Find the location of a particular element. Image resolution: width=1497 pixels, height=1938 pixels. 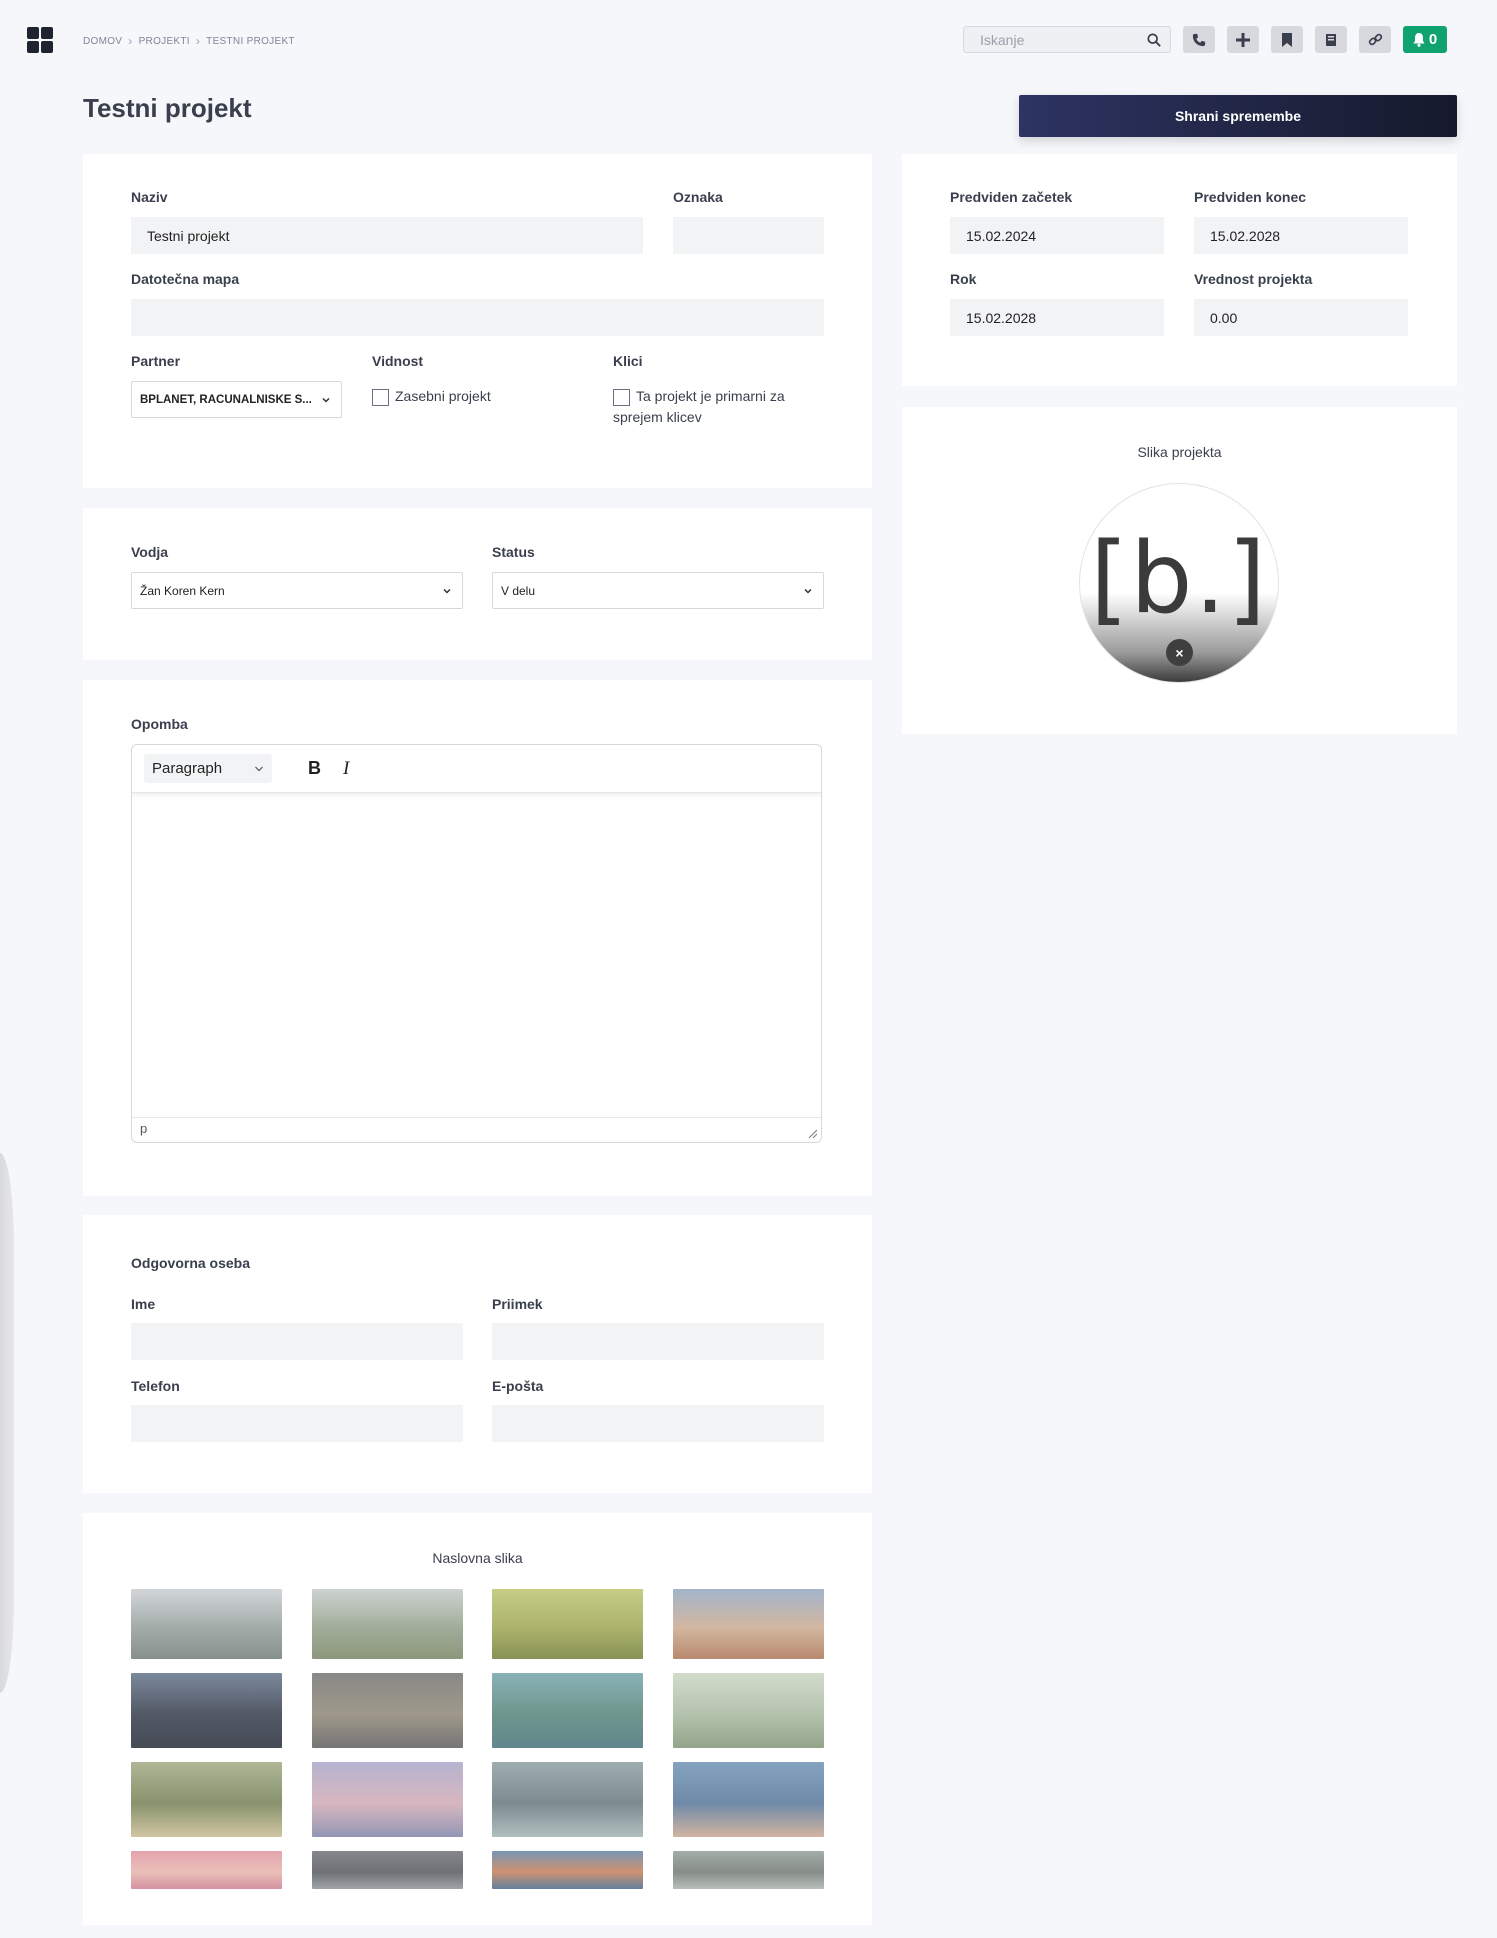

odgovorna-oseba-title: Odgovorna oseba is located at coordinates (191, 1263).